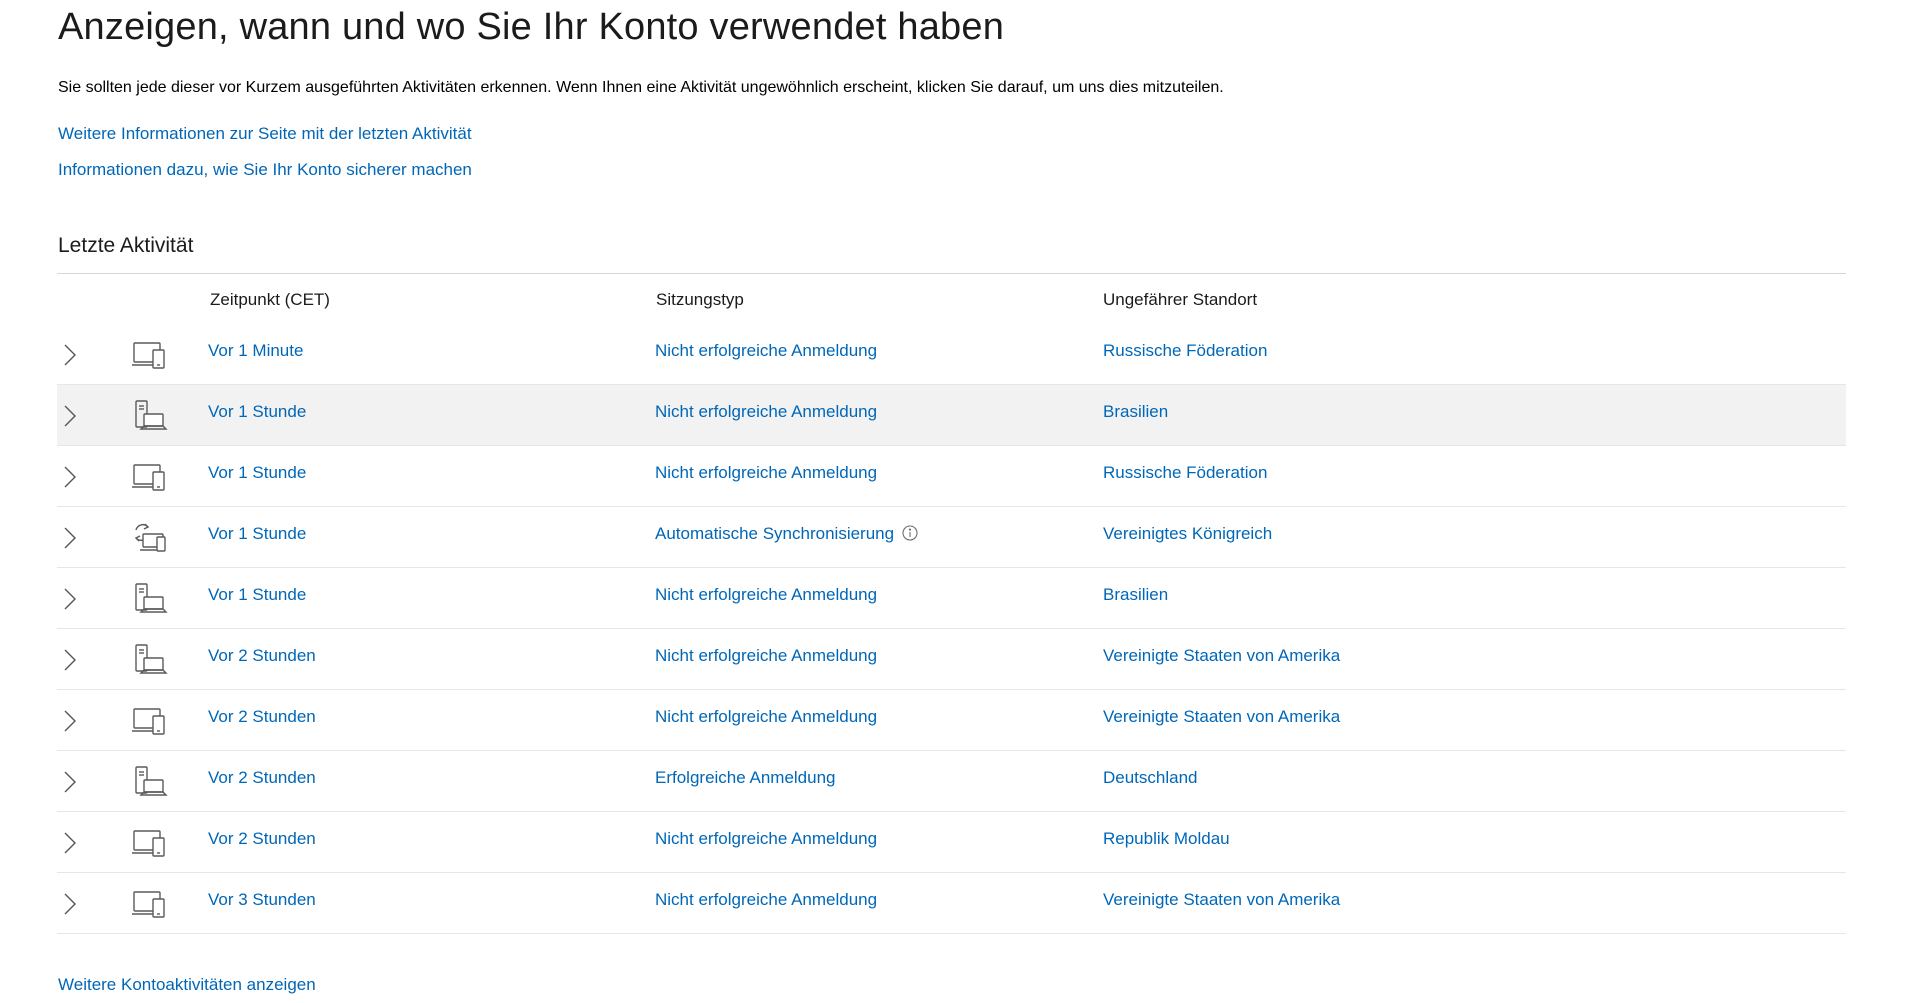  Describe the element at coordinates (910, 533) in the screenshot. I see `info-icon` at that location.